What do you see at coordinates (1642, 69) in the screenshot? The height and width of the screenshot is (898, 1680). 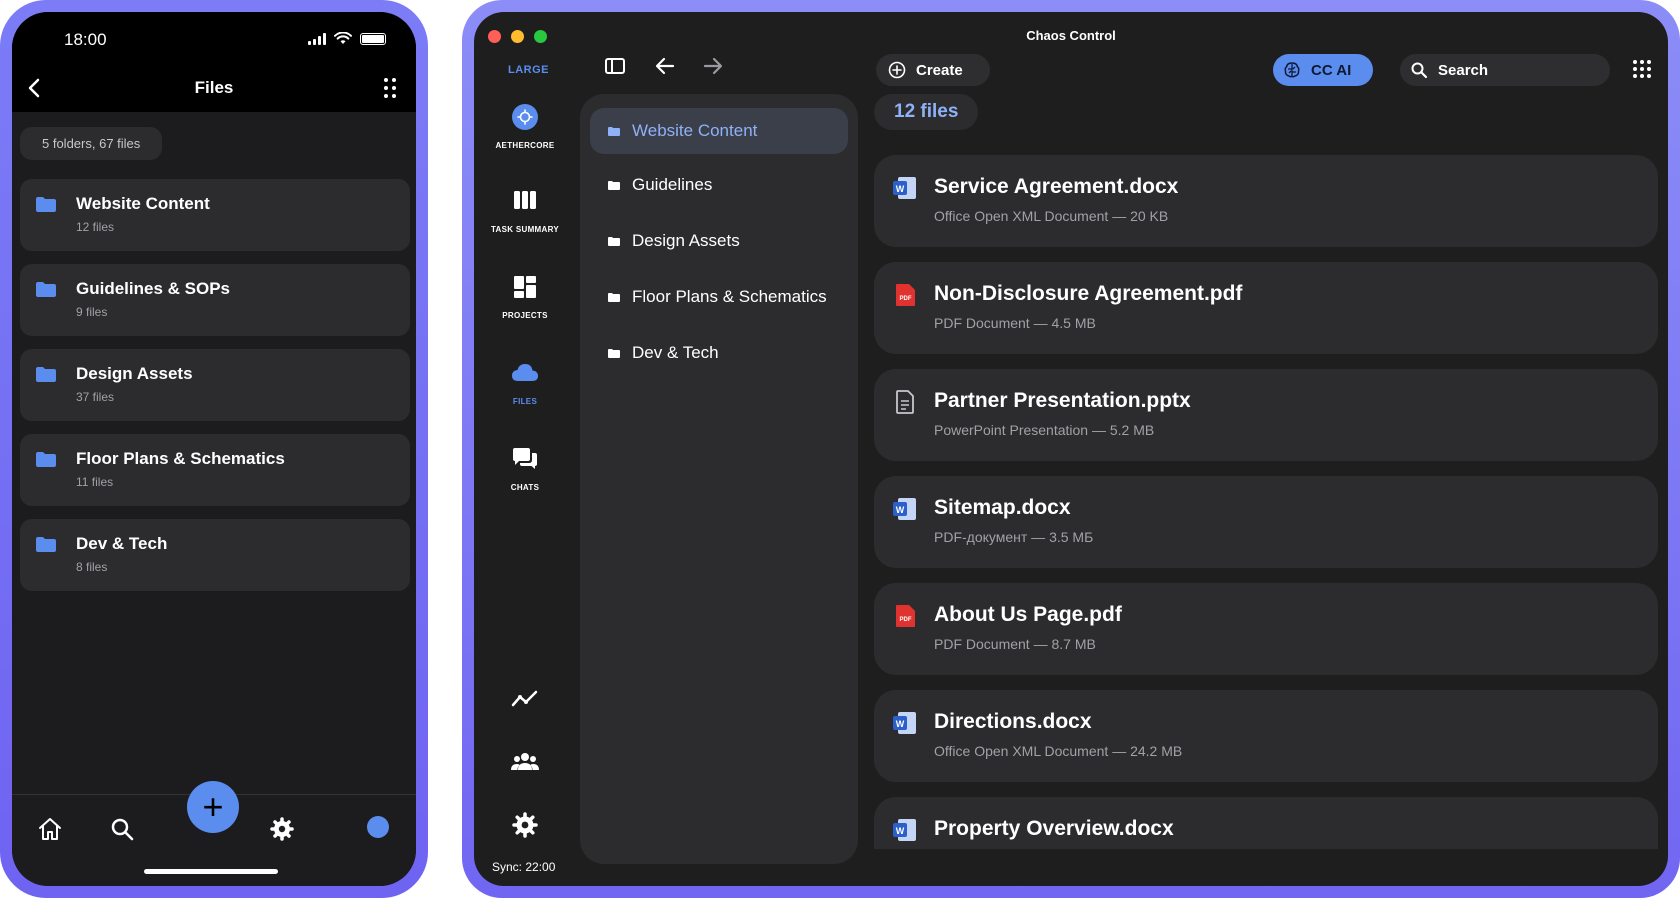 I see `apps-grid-icon` at bounding box center [1642, 69].